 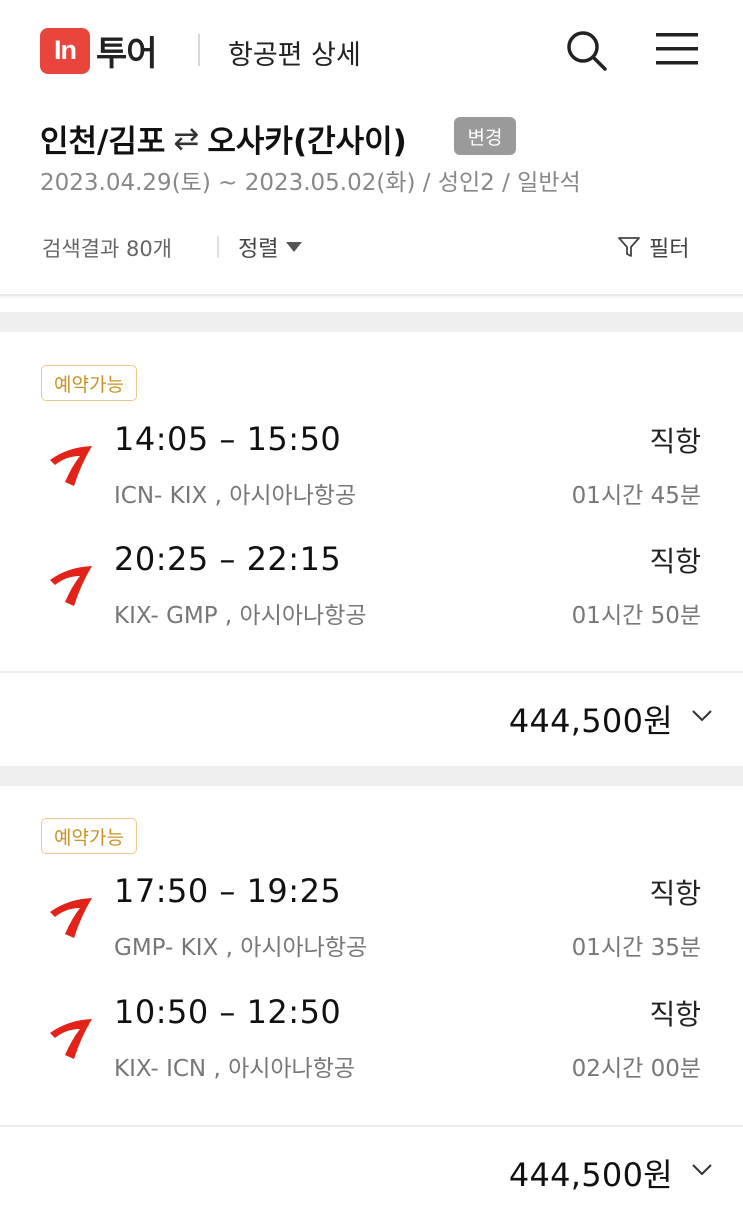 What do you see at coordinates (636, 948) in the screenshot?
I see `flight-duration: 01시간 35분` at bounding box center [636, 948].